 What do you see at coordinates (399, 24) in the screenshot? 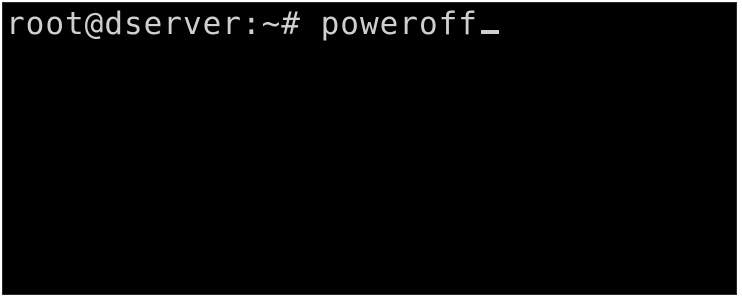
I see `typed-command: poweroff` at bounding box center [399, 24].